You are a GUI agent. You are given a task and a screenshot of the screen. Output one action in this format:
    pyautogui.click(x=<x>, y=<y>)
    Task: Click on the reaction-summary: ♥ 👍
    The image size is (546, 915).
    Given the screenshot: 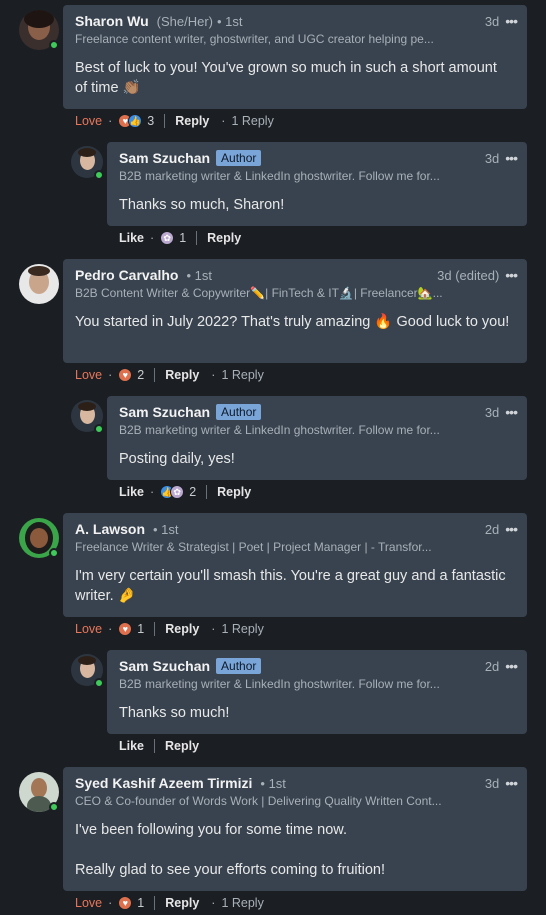 What is the action you would take?
    pyautogui.click(x=130, y=121)
    